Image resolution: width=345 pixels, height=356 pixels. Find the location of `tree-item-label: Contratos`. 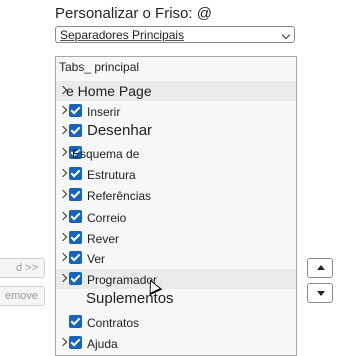

tree-item-label: Contratos is located at coordinates (113, 323).